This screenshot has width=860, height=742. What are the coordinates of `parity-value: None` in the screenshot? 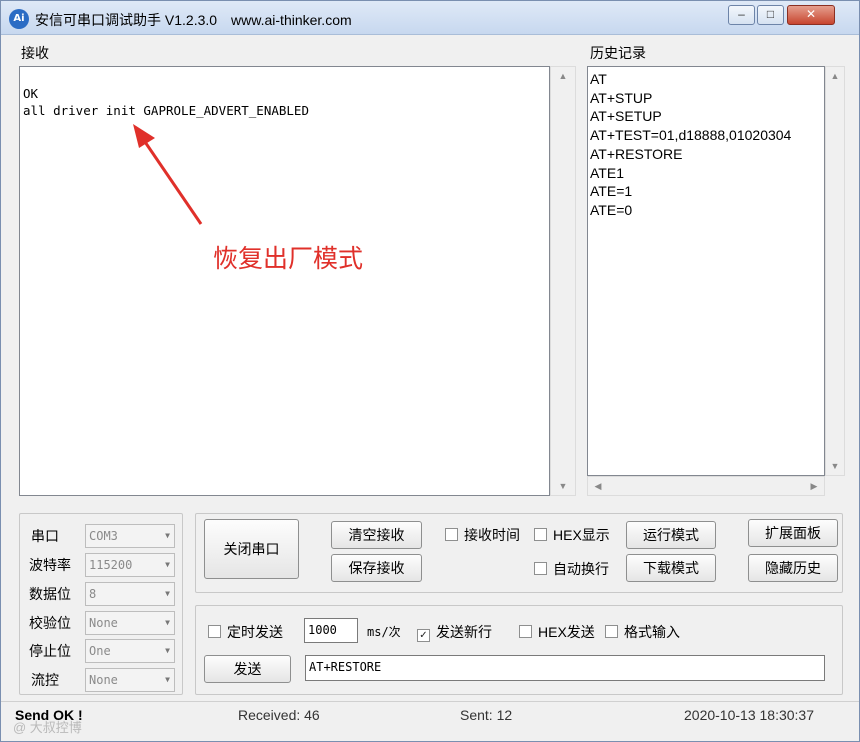 It's located at (103, 623).